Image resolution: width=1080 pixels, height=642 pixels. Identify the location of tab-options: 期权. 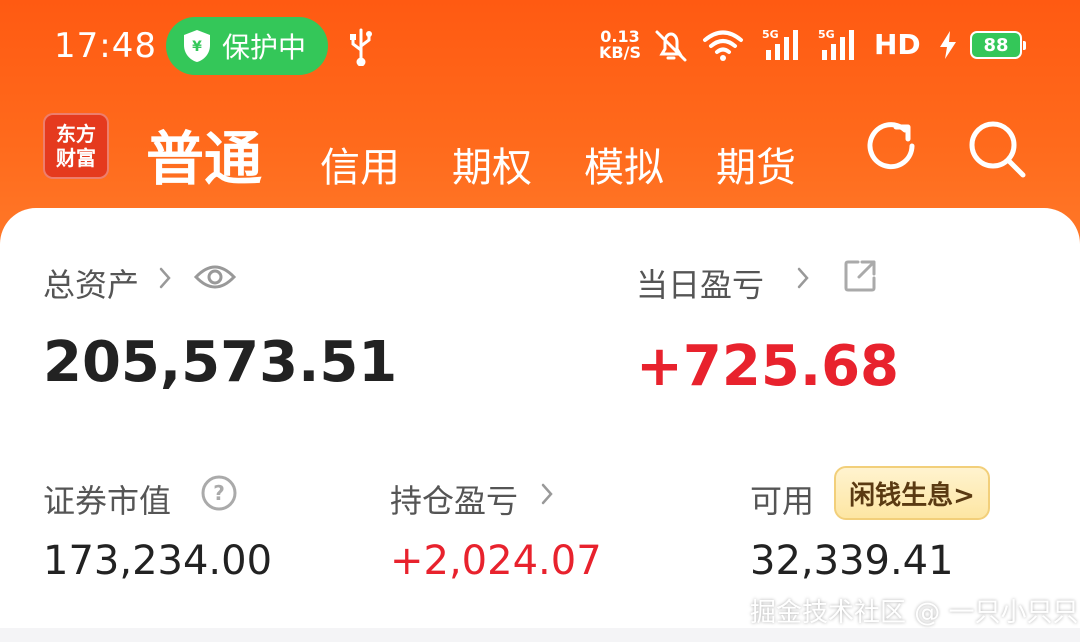
(492, 164).